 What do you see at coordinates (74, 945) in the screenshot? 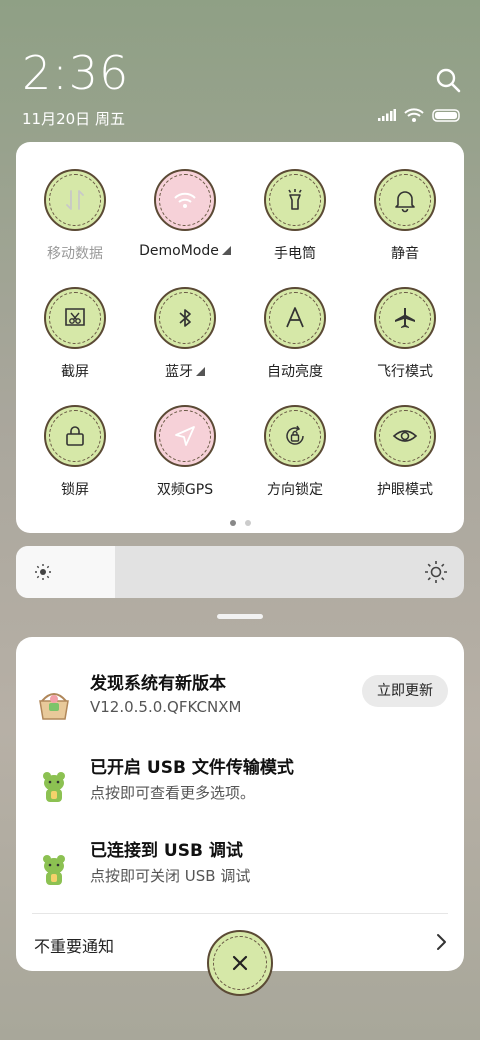
I see `minor-notifications-label: 不重要通知` at bounding box center [74, 945].